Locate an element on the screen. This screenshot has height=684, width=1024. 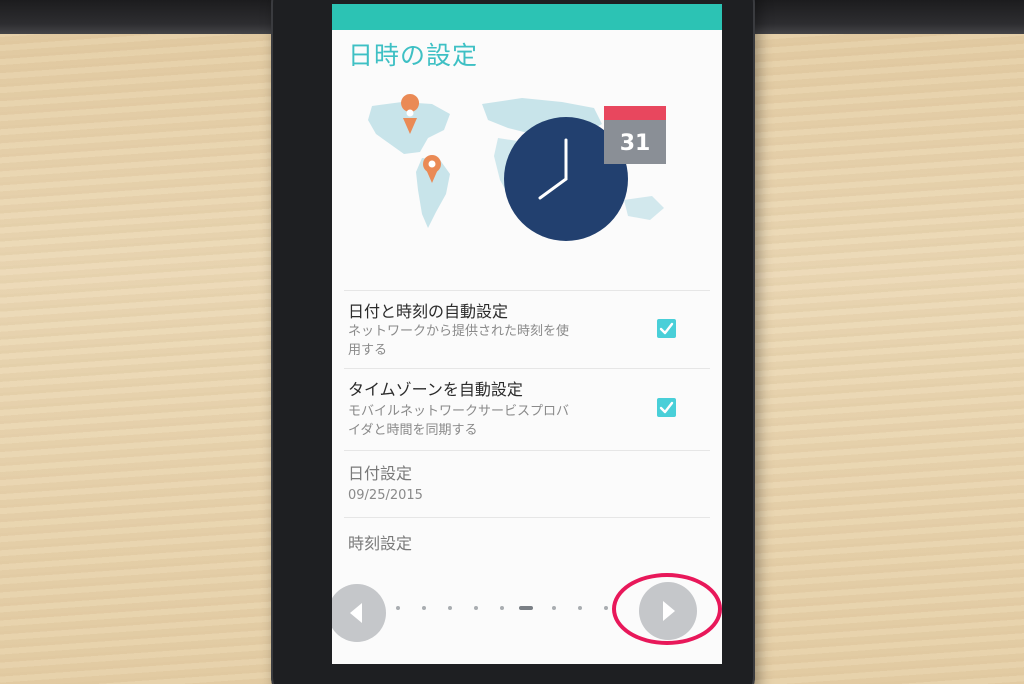
previous-button is located at coordinates (359, 613).